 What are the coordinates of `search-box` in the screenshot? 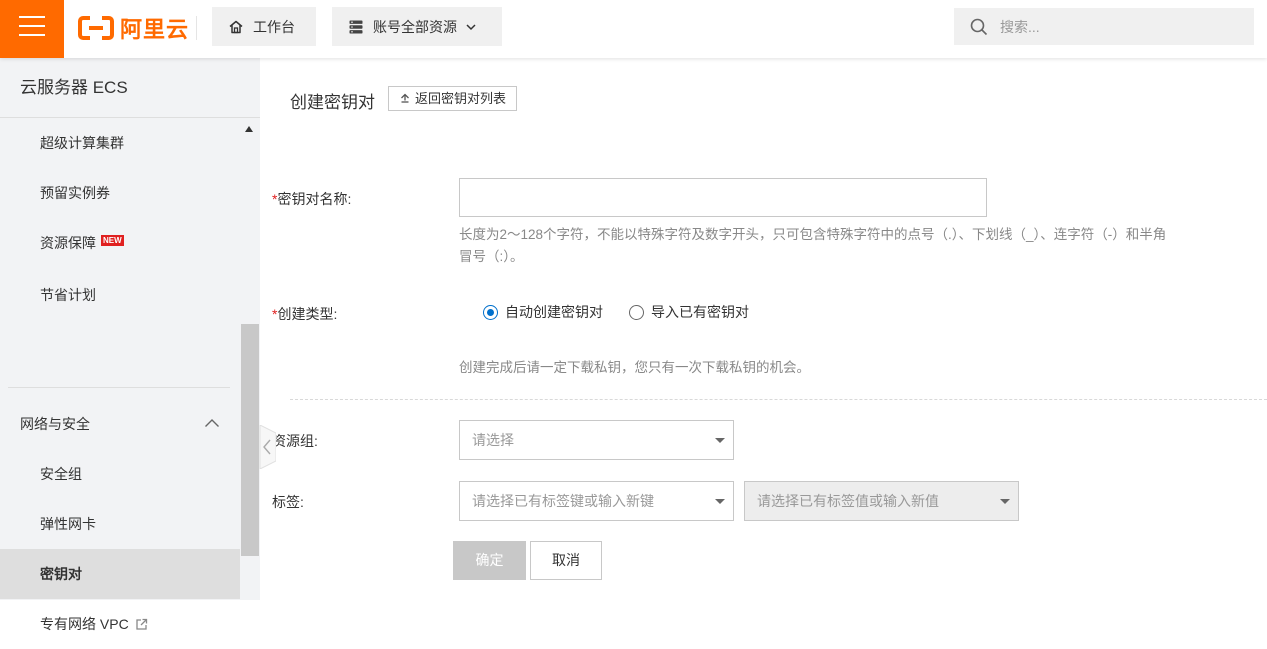 It's located at (1104, 26).